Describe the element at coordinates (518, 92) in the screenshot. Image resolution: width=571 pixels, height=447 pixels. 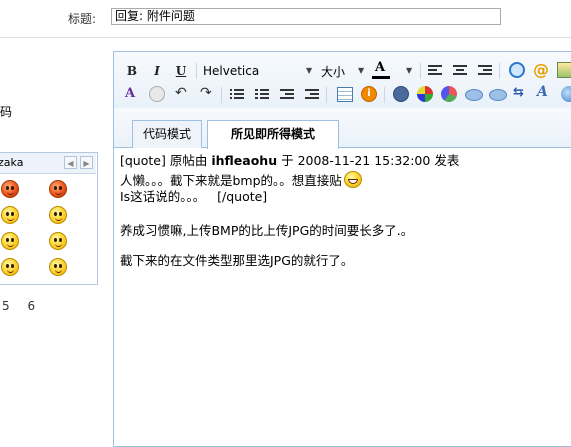
I see `hide-content-icon: ⇆` at that location.